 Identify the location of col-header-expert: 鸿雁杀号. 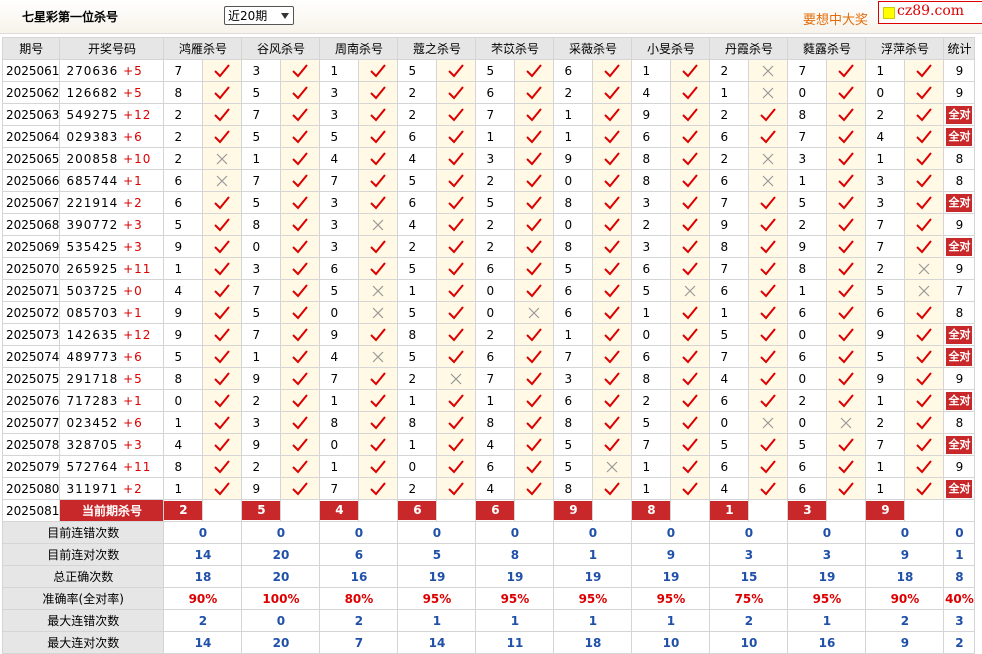
(203, 48).